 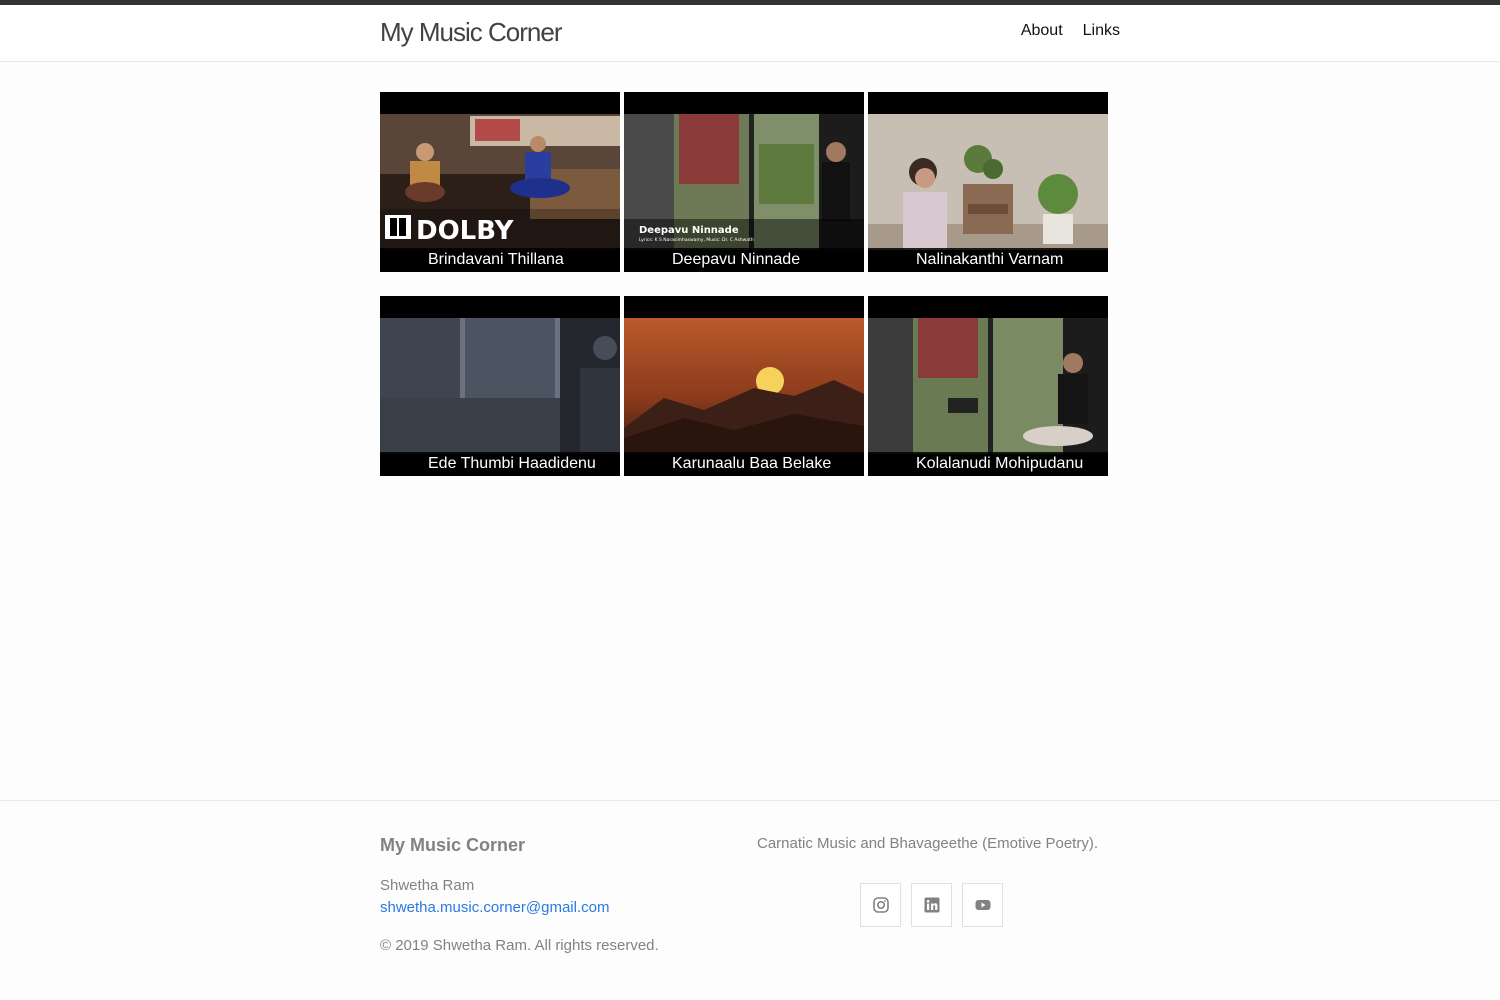 I want to click on nav-link-links: Links, so click(x=1101, y=31).